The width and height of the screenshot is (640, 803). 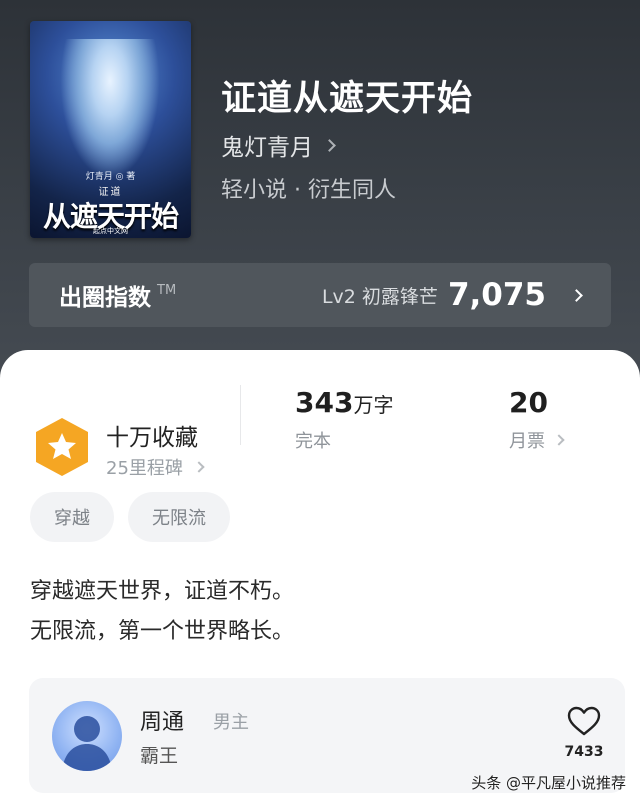 I want to click on book-genre: 轻小说 · 衍生同人, so click(x=308, y=190).